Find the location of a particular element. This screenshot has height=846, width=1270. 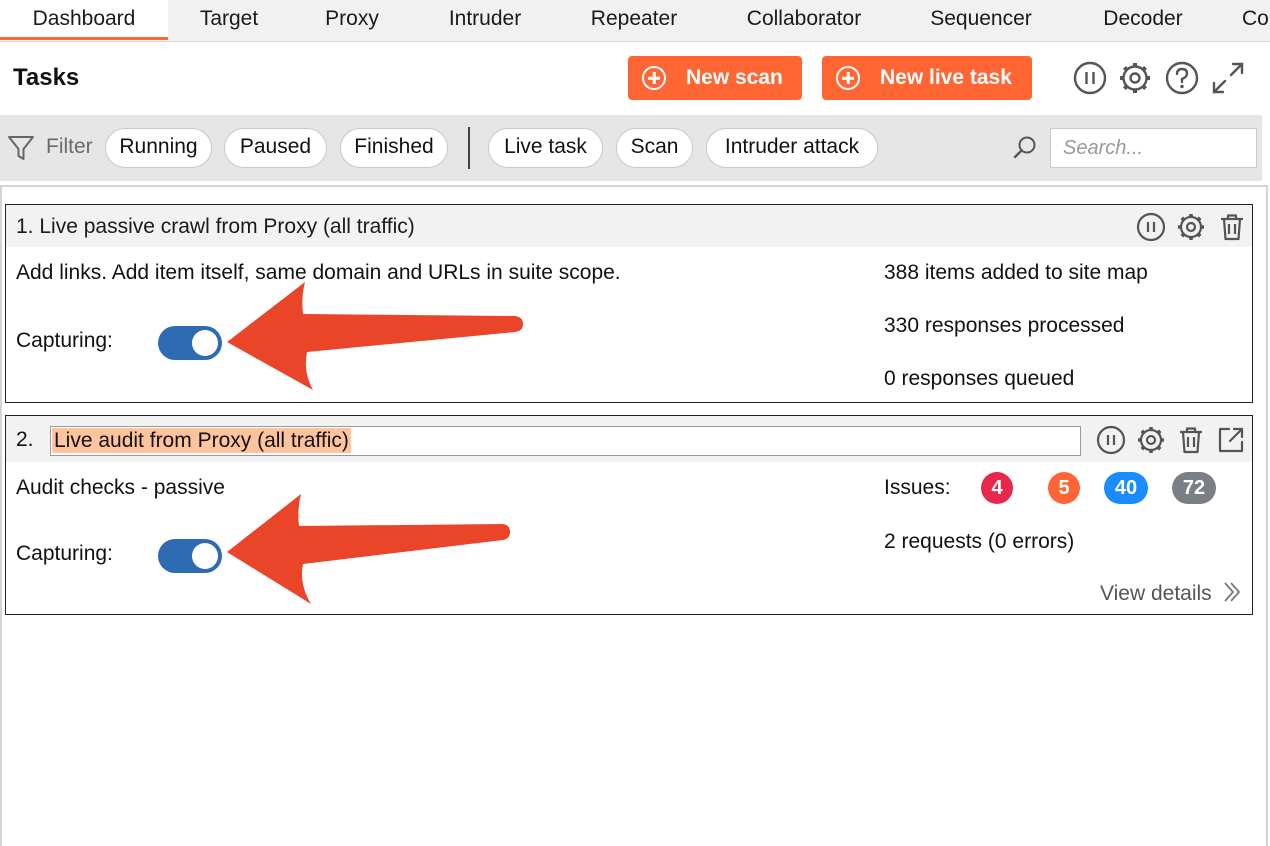

view-details-label: View details is located at coordinates (1156, 593).